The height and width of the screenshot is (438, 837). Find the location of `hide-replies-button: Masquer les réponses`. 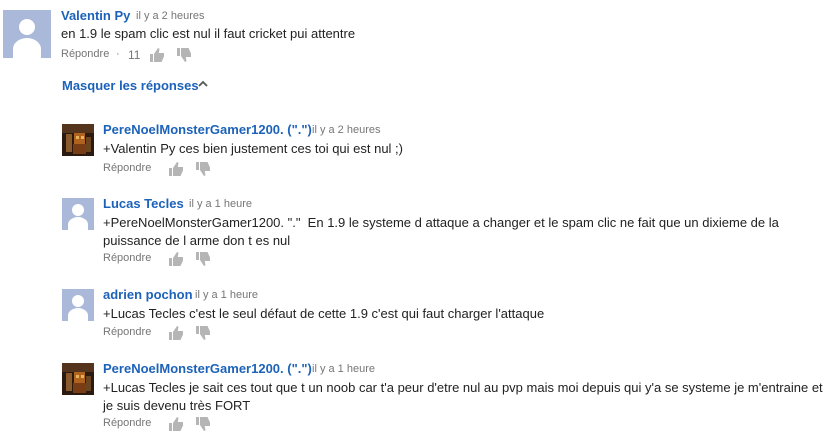

hide-replies-button: Masquer les réponses is located at coordinates (135, 85).